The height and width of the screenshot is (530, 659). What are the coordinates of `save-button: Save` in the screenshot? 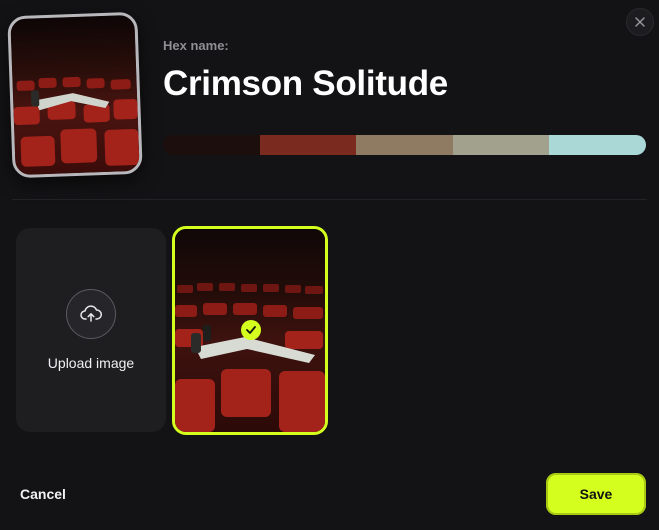 It's located at (596, 494).